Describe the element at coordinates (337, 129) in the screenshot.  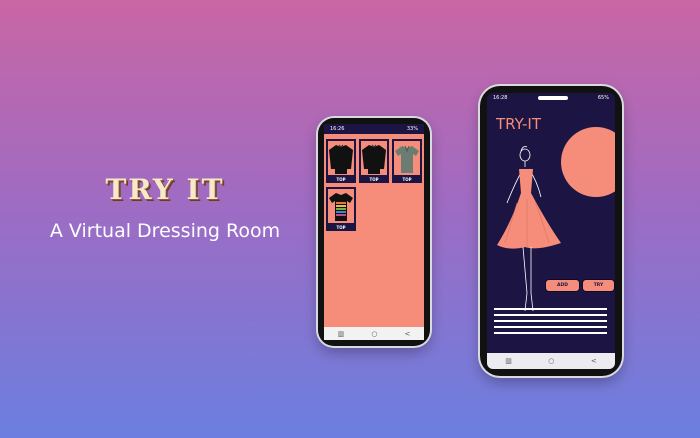
I see `status-time: 16:26` at that location.